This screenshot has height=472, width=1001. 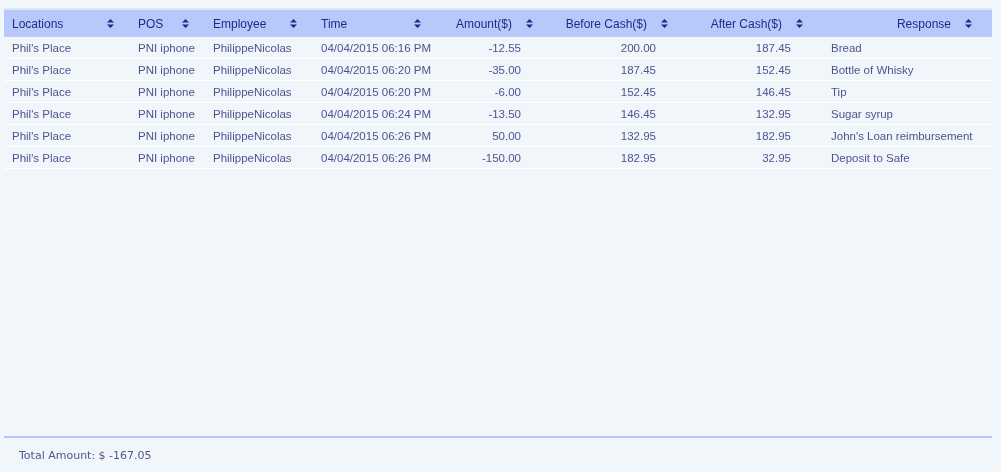 I want to click on table-cell-text: 04/04/2015 06:24 PM, so click(x=376, y=113).